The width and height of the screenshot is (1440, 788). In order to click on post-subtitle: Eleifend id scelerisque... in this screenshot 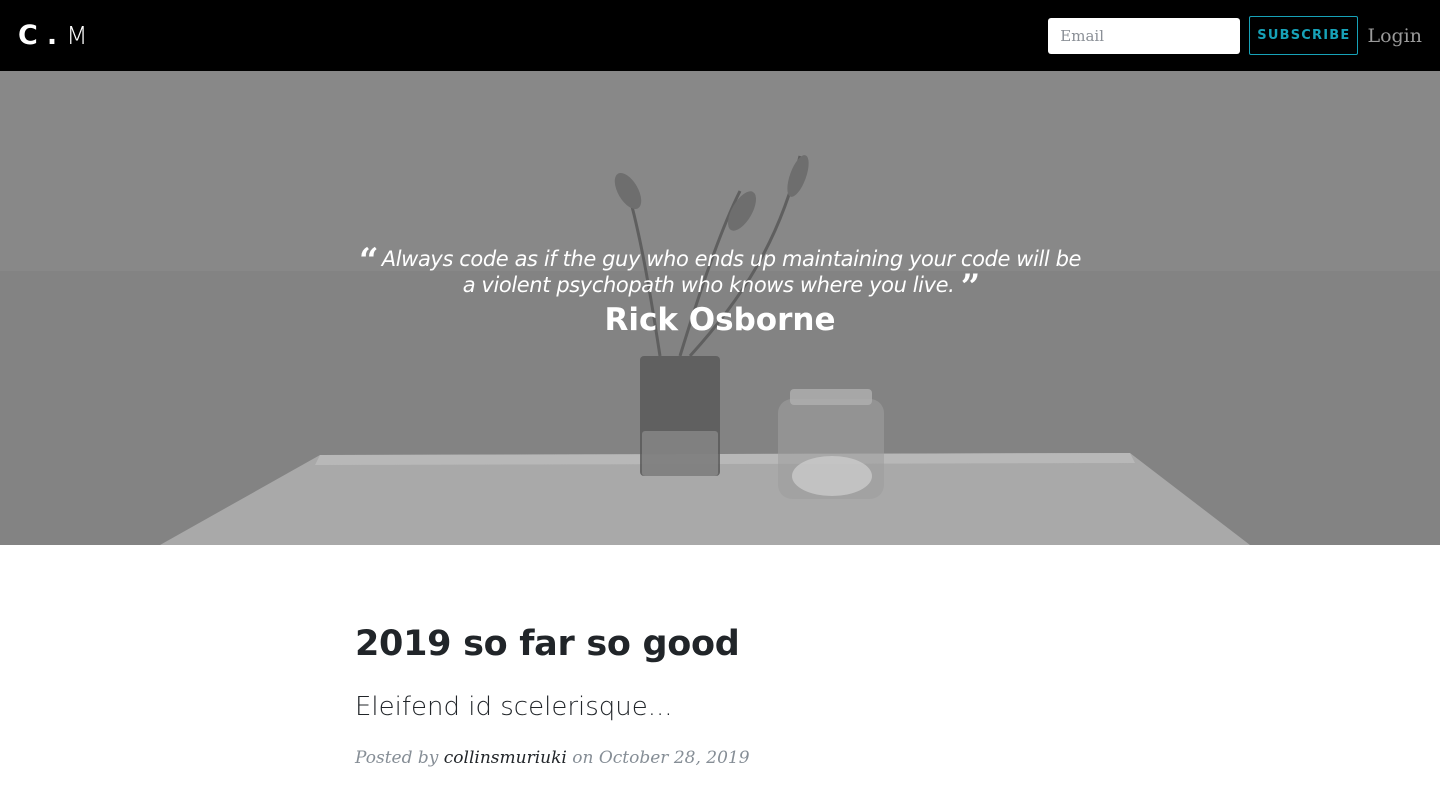, I will do `click(514, 707)`.